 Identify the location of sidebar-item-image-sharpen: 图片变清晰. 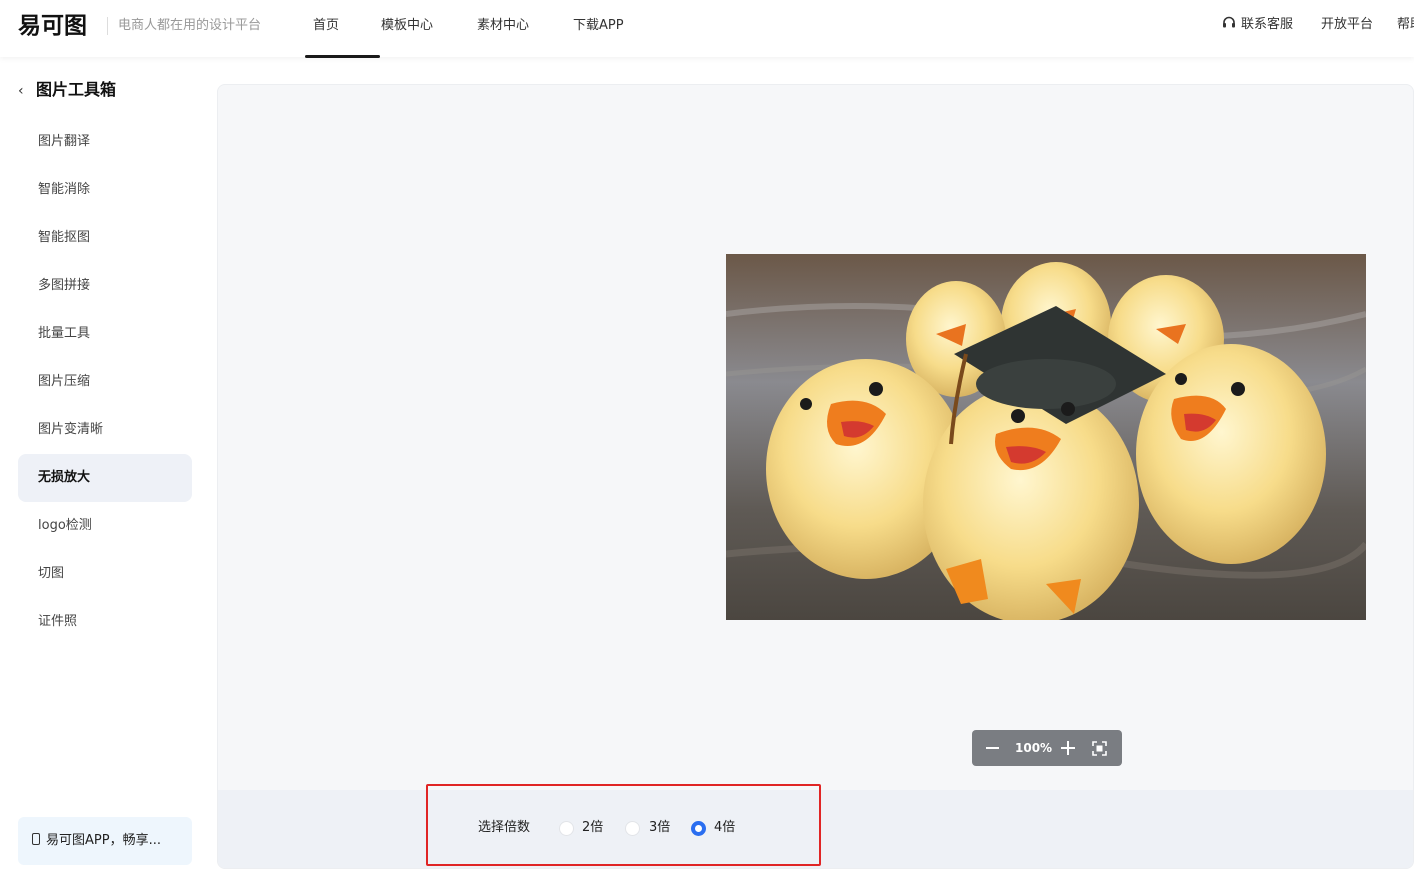
(105, 430).